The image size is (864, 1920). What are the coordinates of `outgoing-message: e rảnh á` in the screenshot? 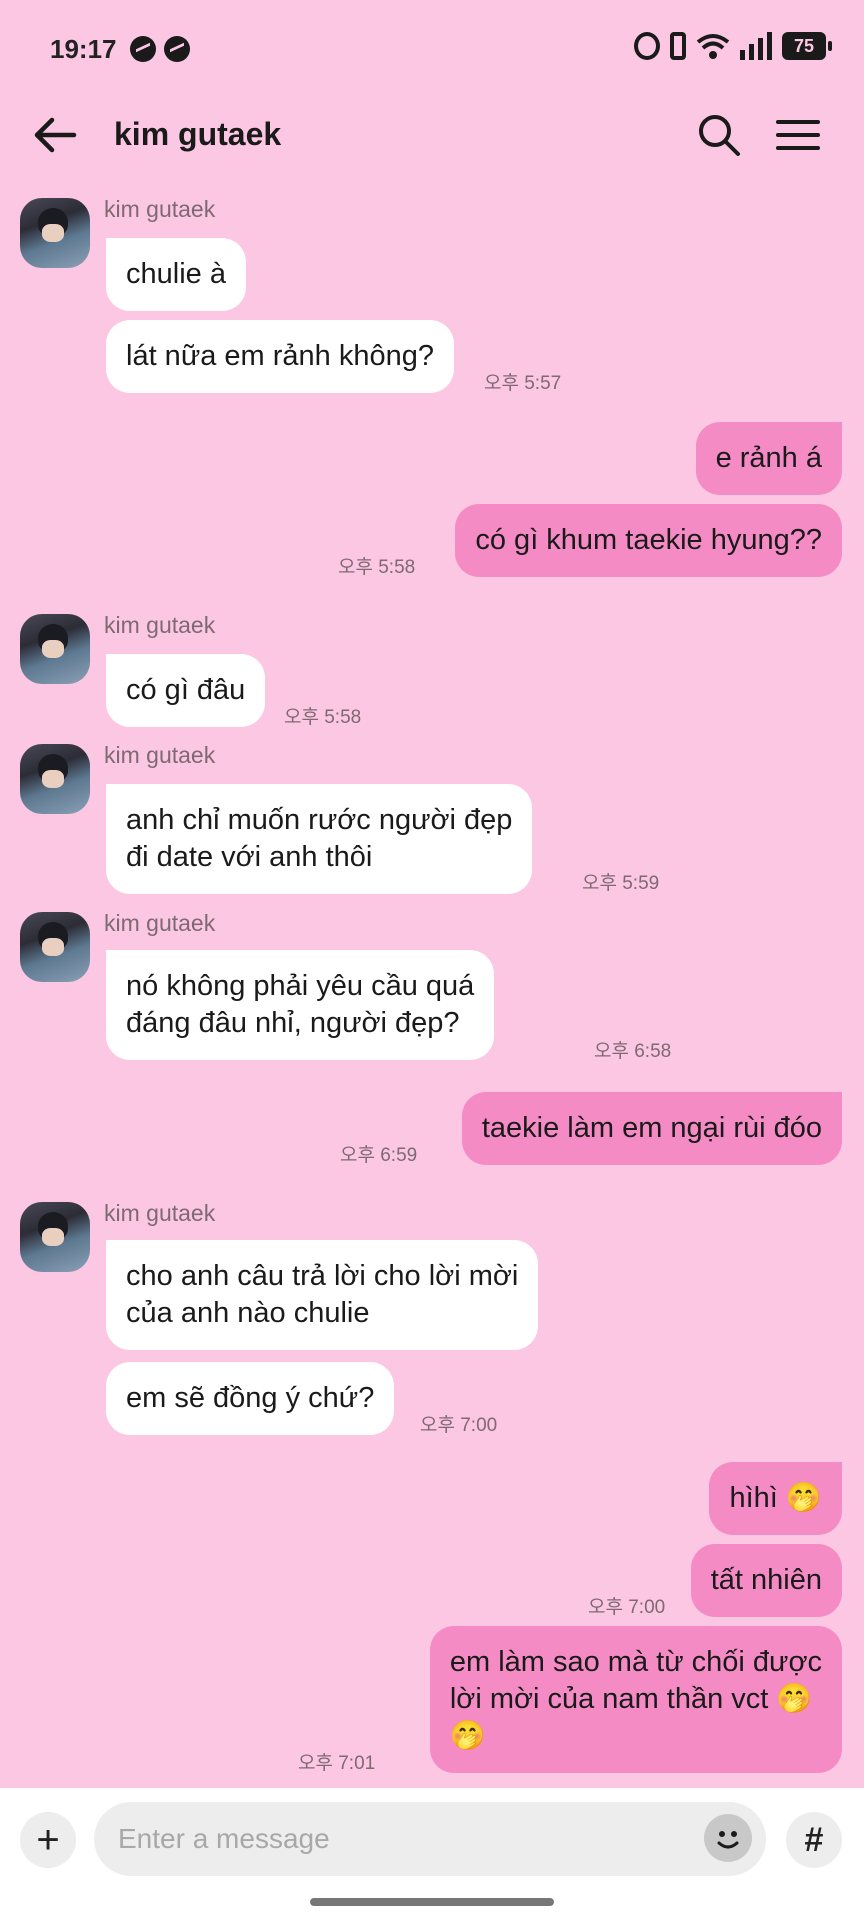 It's located at (768, 458).